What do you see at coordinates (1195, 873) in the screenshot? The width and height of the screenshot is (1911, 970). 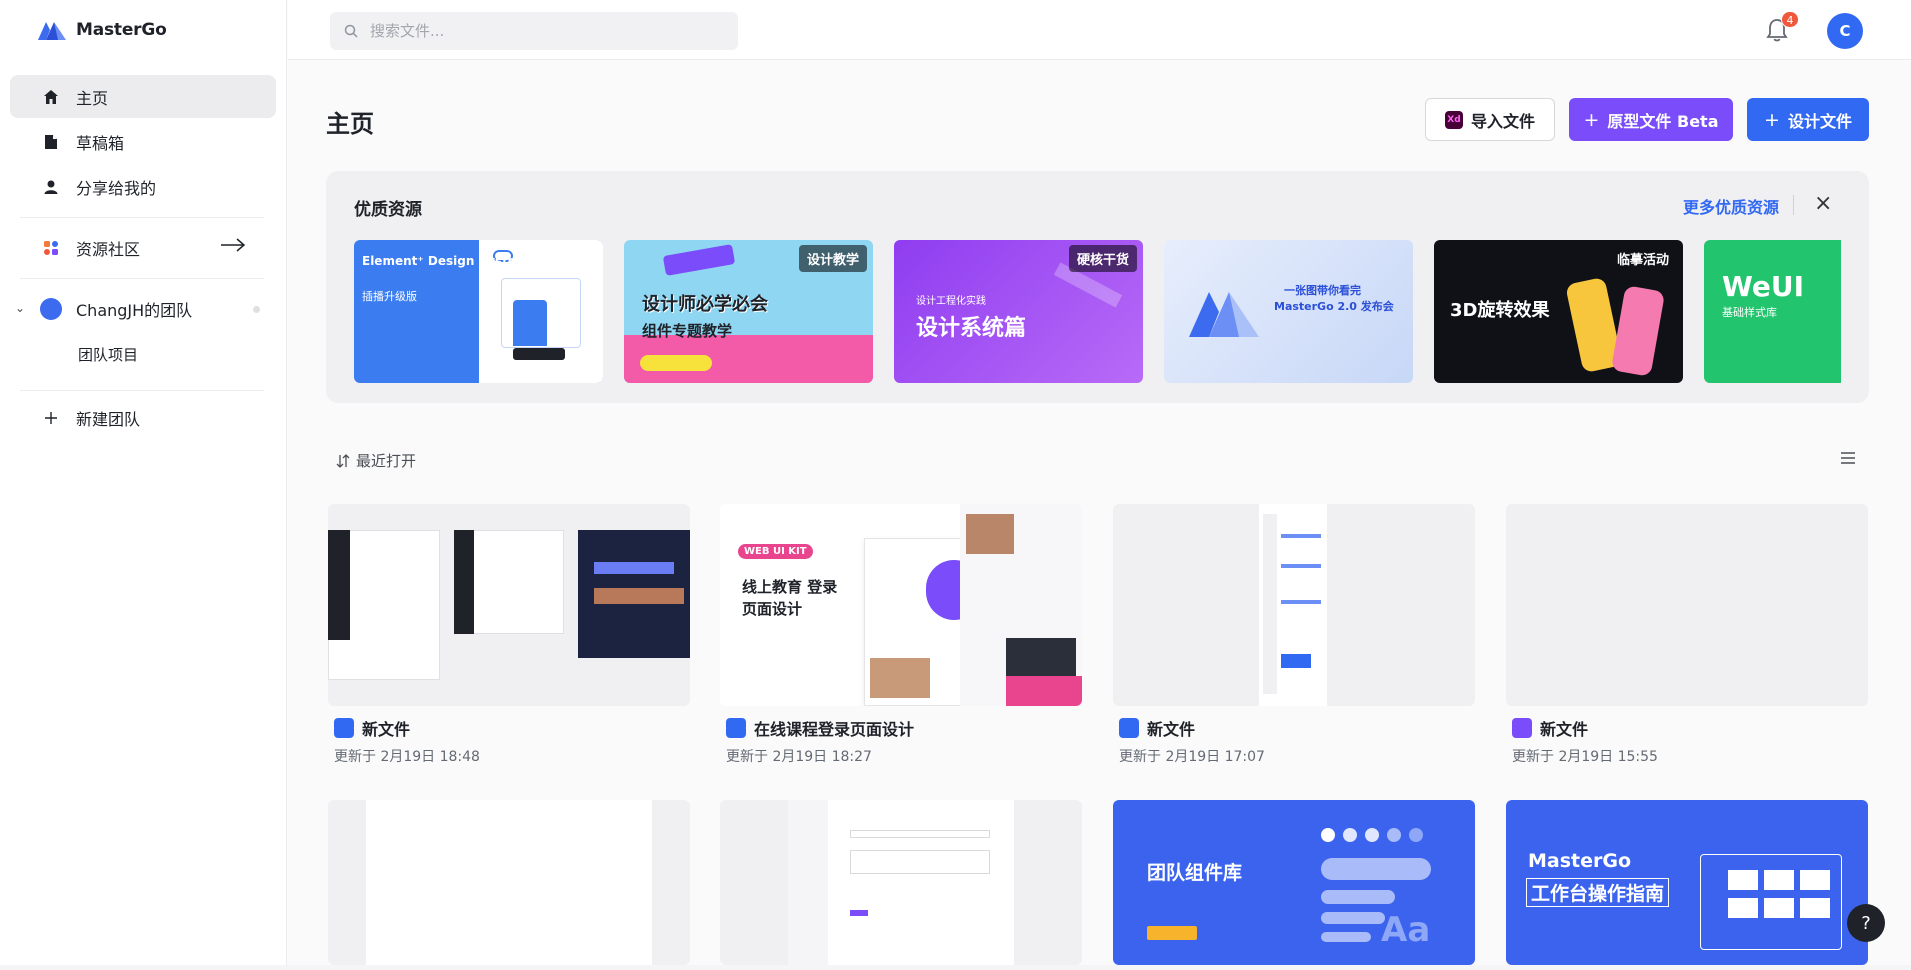 I see `thumb-text: 团队组件库` at bounding box center [1195, 873].